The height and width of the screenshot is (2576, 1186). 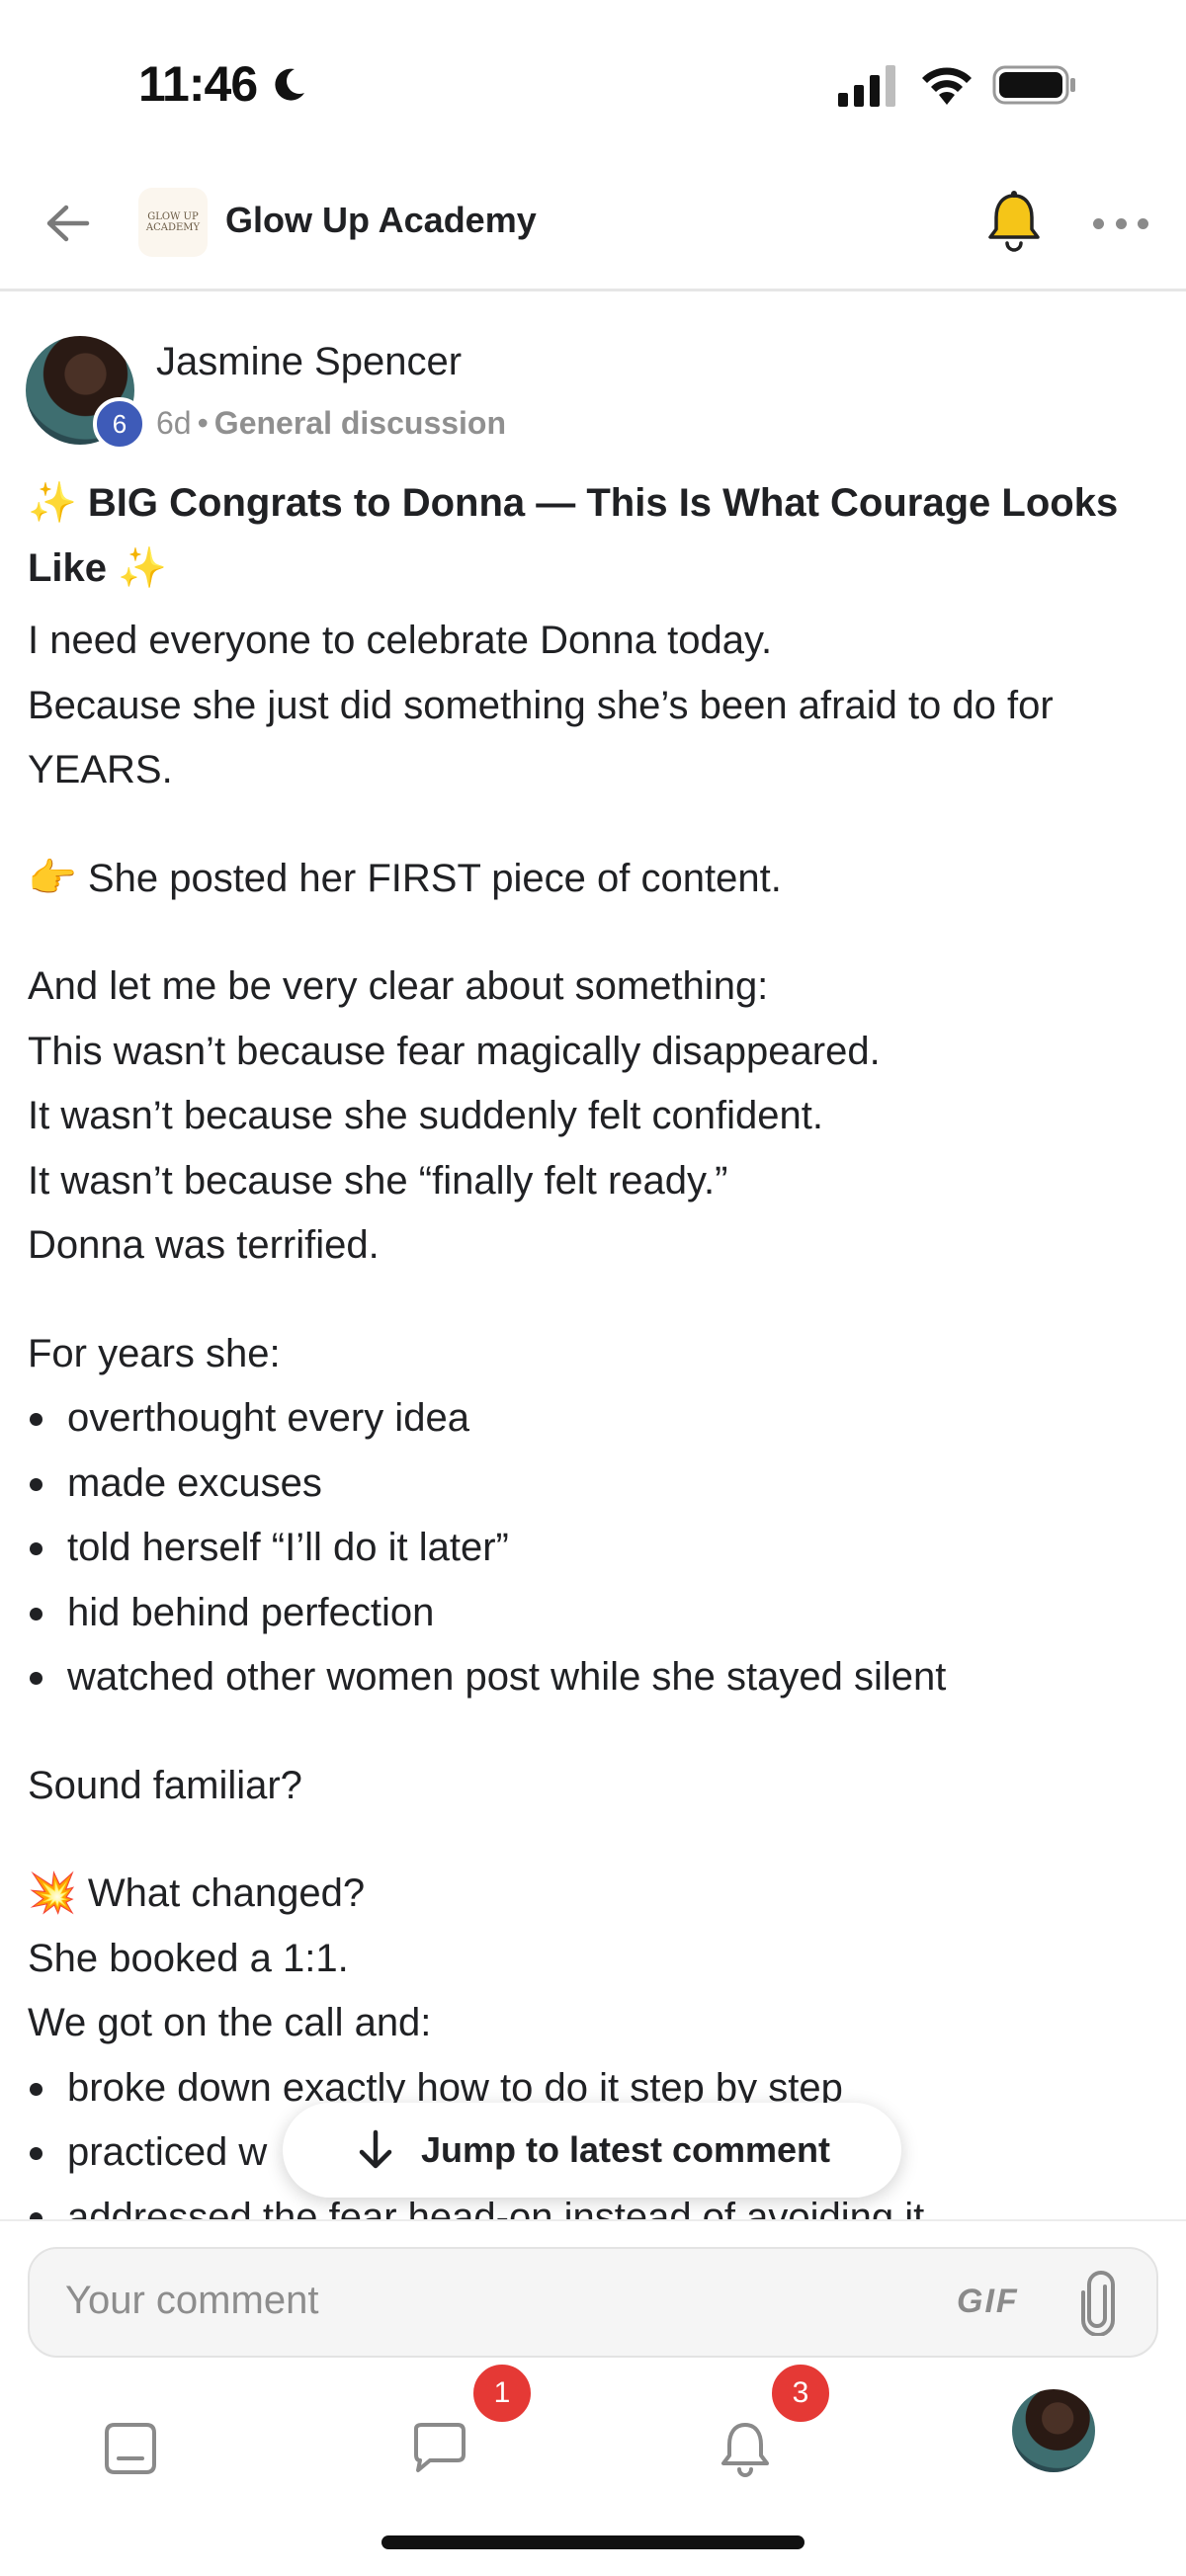 I want to click on level-badge: 6, so click(x=119, y=424).